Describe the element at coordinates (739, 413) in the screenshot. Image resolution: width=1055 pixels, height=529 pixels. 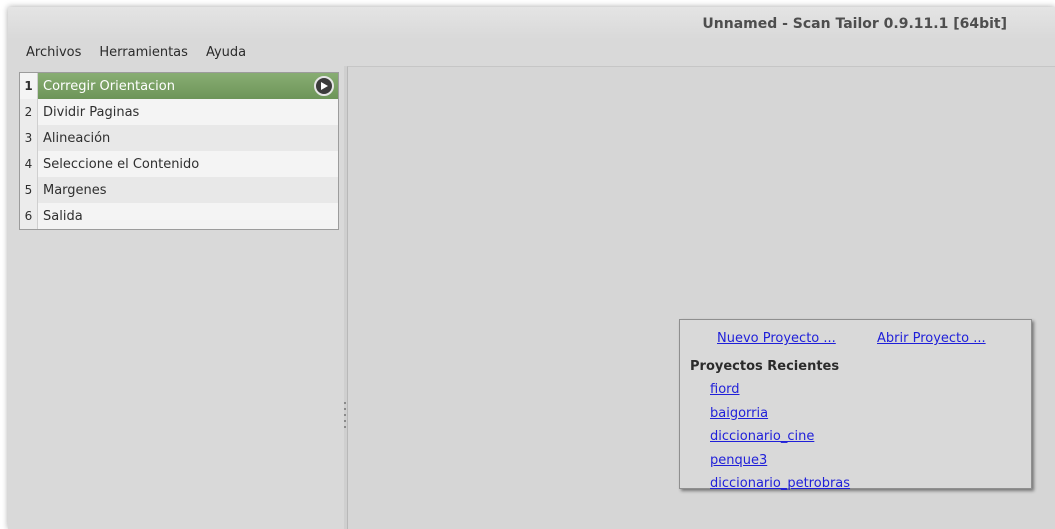
I see `recent-project-link: baigorria` at that location.